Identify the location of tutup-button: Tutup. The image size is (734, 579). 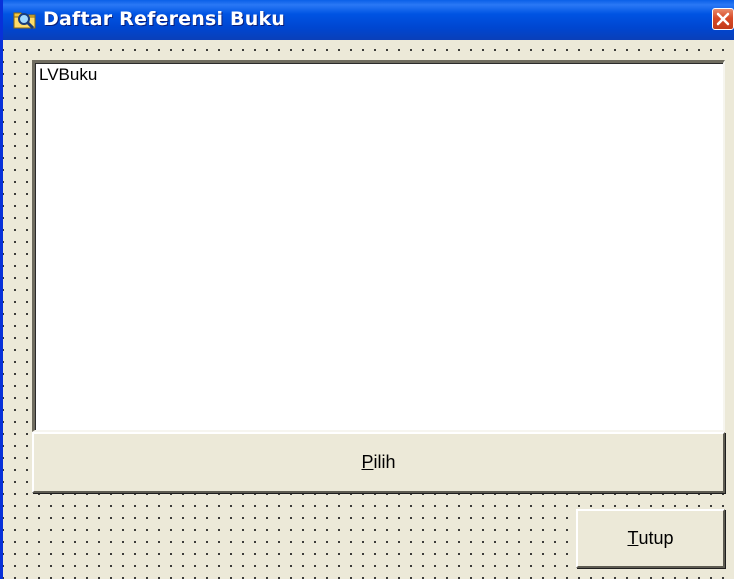
(650, 538).